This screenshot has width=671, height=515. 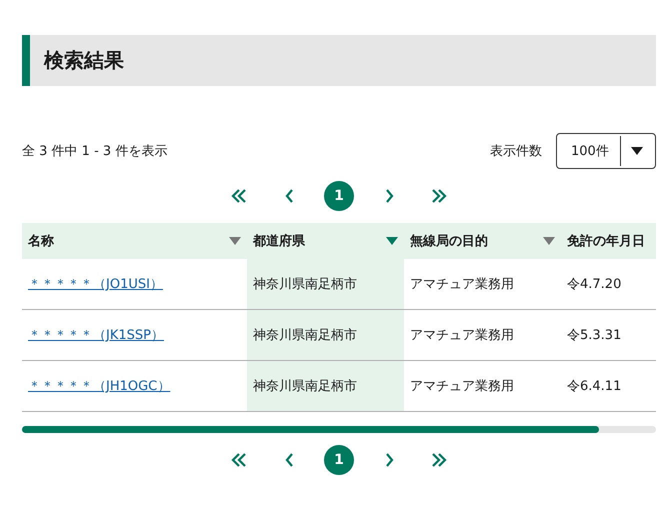 I want to click on station-name-link: ＊＊＊＊＊（JH1OGC）, so click(x=99, y=386).